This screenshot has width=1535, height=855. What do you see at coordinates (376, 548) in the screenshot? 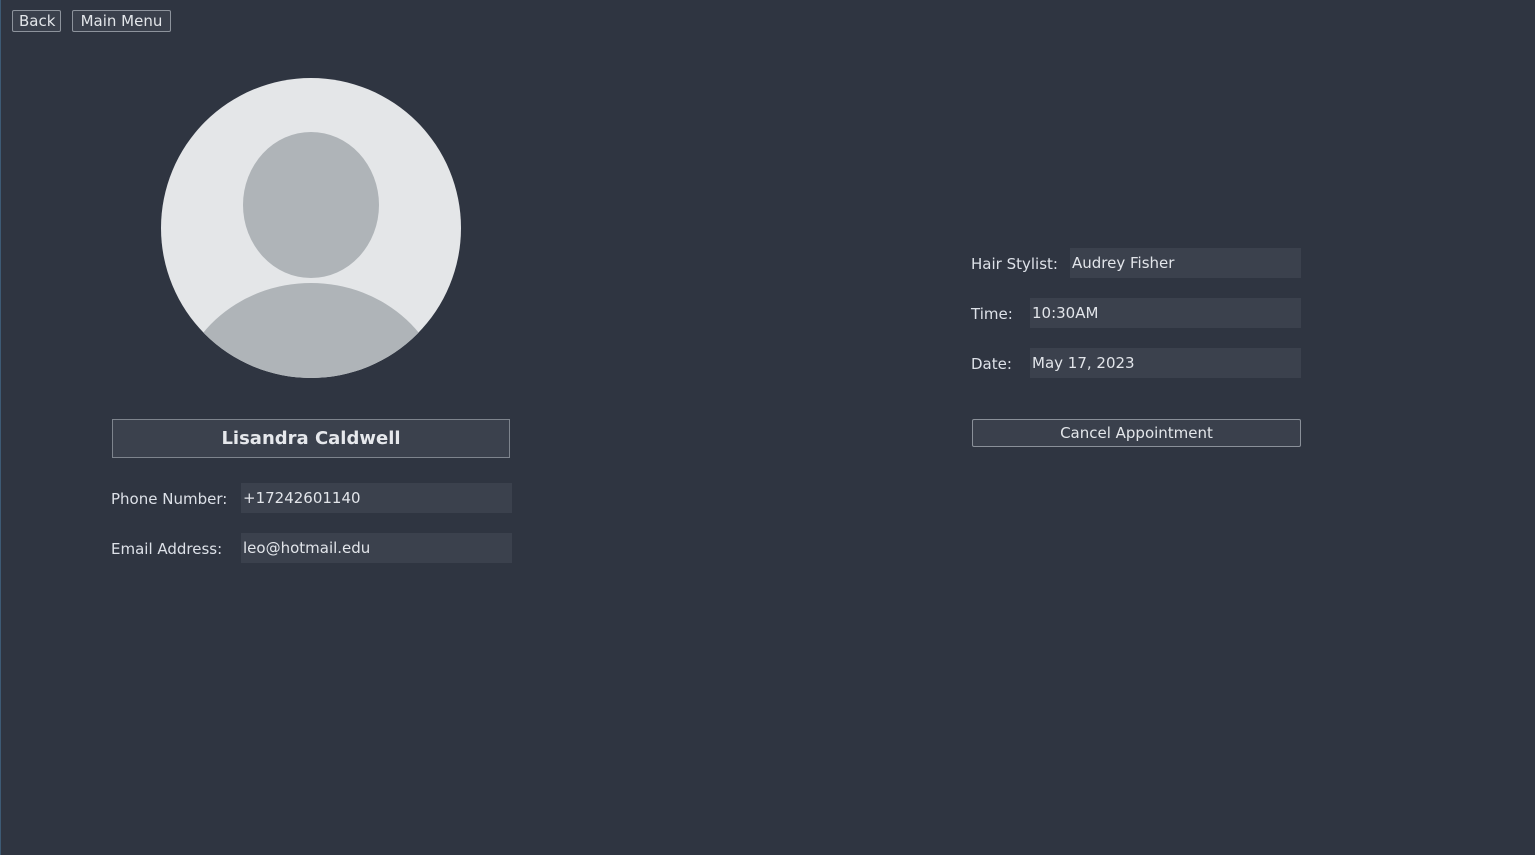
I see `email-address-field: leo@hotmail.edu` at bounding box center [376, 548].